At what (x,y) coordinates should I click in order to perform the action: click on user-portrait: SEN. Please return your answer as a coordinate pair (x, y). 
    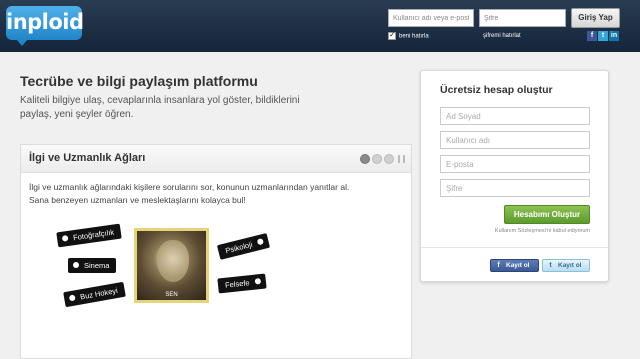
    Looking at the image, I should click on (171, 265).